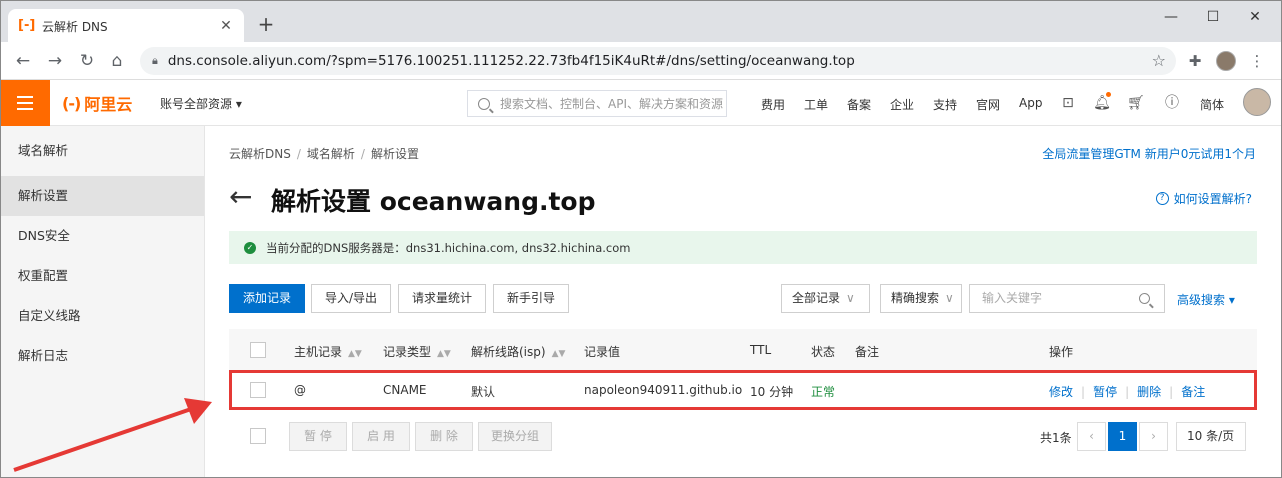 This screenshot has width=1282, height=478. What do you see at coordinates (23, 61) in the screenshot?
I see `back-icon: ←` at bounding box center [23, 61].